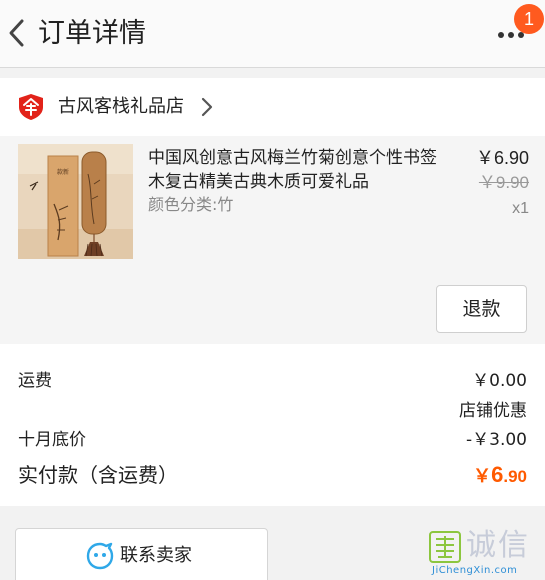 This screenshot has width=545, height=580. Describe the element at coordinates (445, 547) in the screenshot. I see `watermark-logo-icon` at that location.